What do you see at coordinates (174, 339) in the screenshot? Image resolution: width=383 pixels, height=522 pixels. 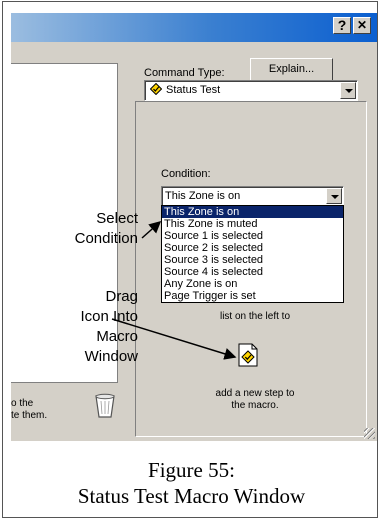 I see `drag-arrow` at bounding box center [174, 339].